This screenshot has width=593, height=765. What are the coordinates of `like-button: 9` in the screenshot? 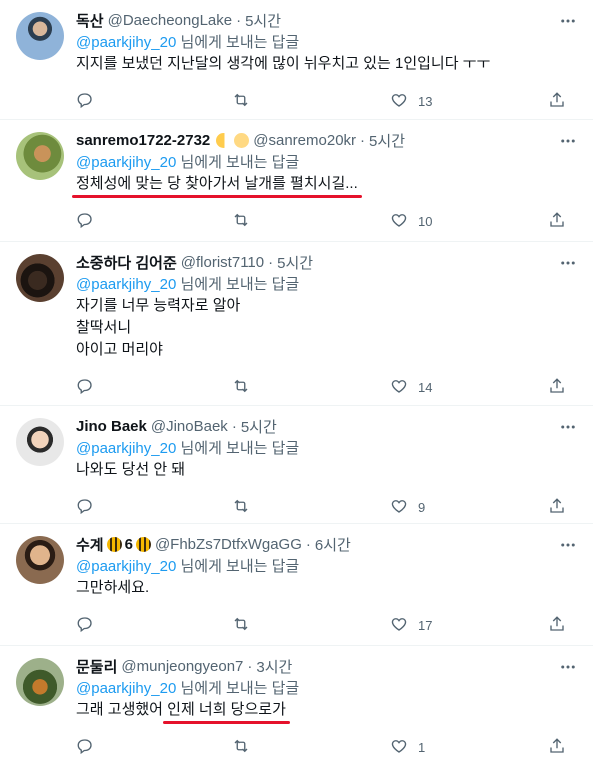 It's located at (407, 507).